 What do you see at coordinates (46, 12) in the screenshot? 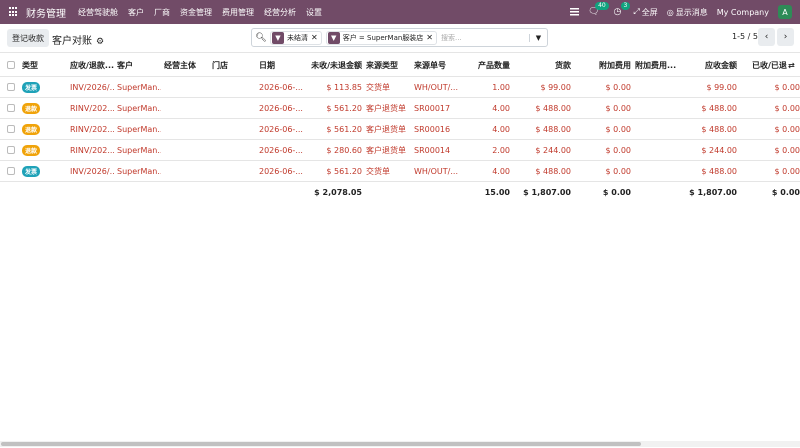
I see `app-title: 财务管理` at bounding box center [46, 12].